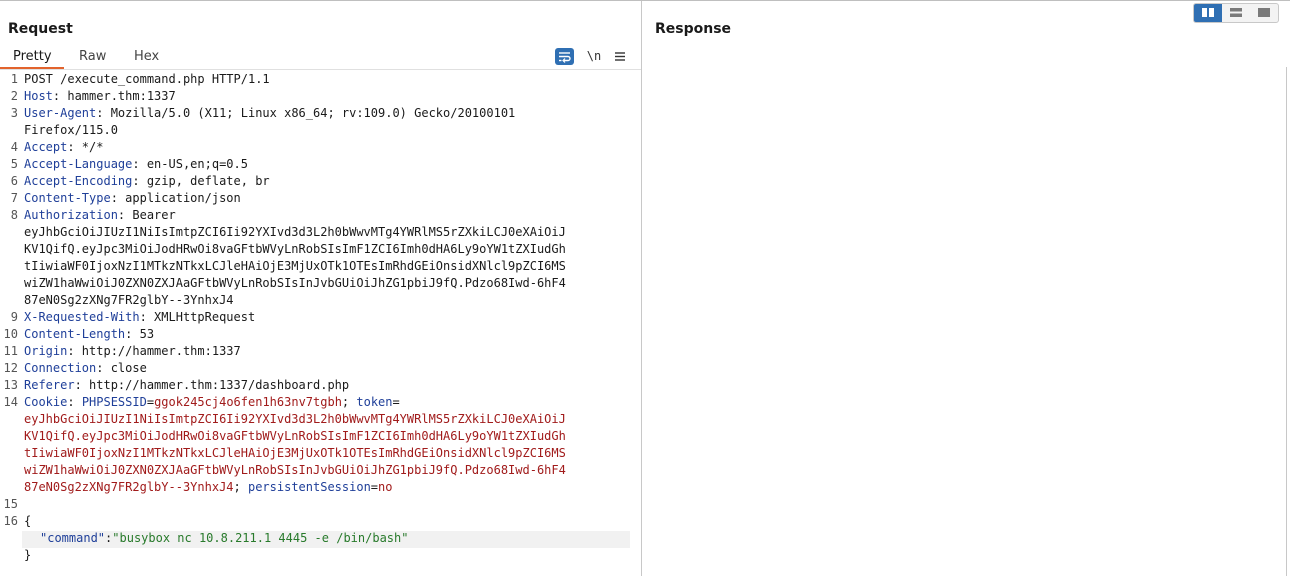 This screenshot has height=576, width=1290. Describe the element at coordinates (92, 56) in the screenshot. I see `tab-raw: Raw` at that location.